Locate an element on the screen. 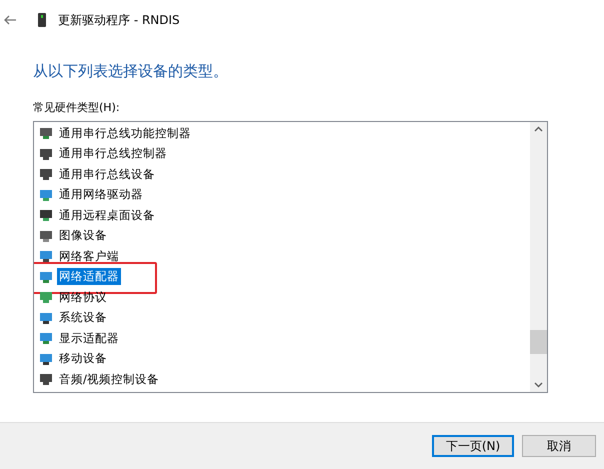 This screenshot has height=469, width=604. heading: 从以下列表选择设备的类型。 is located at coordinates (131, 71).